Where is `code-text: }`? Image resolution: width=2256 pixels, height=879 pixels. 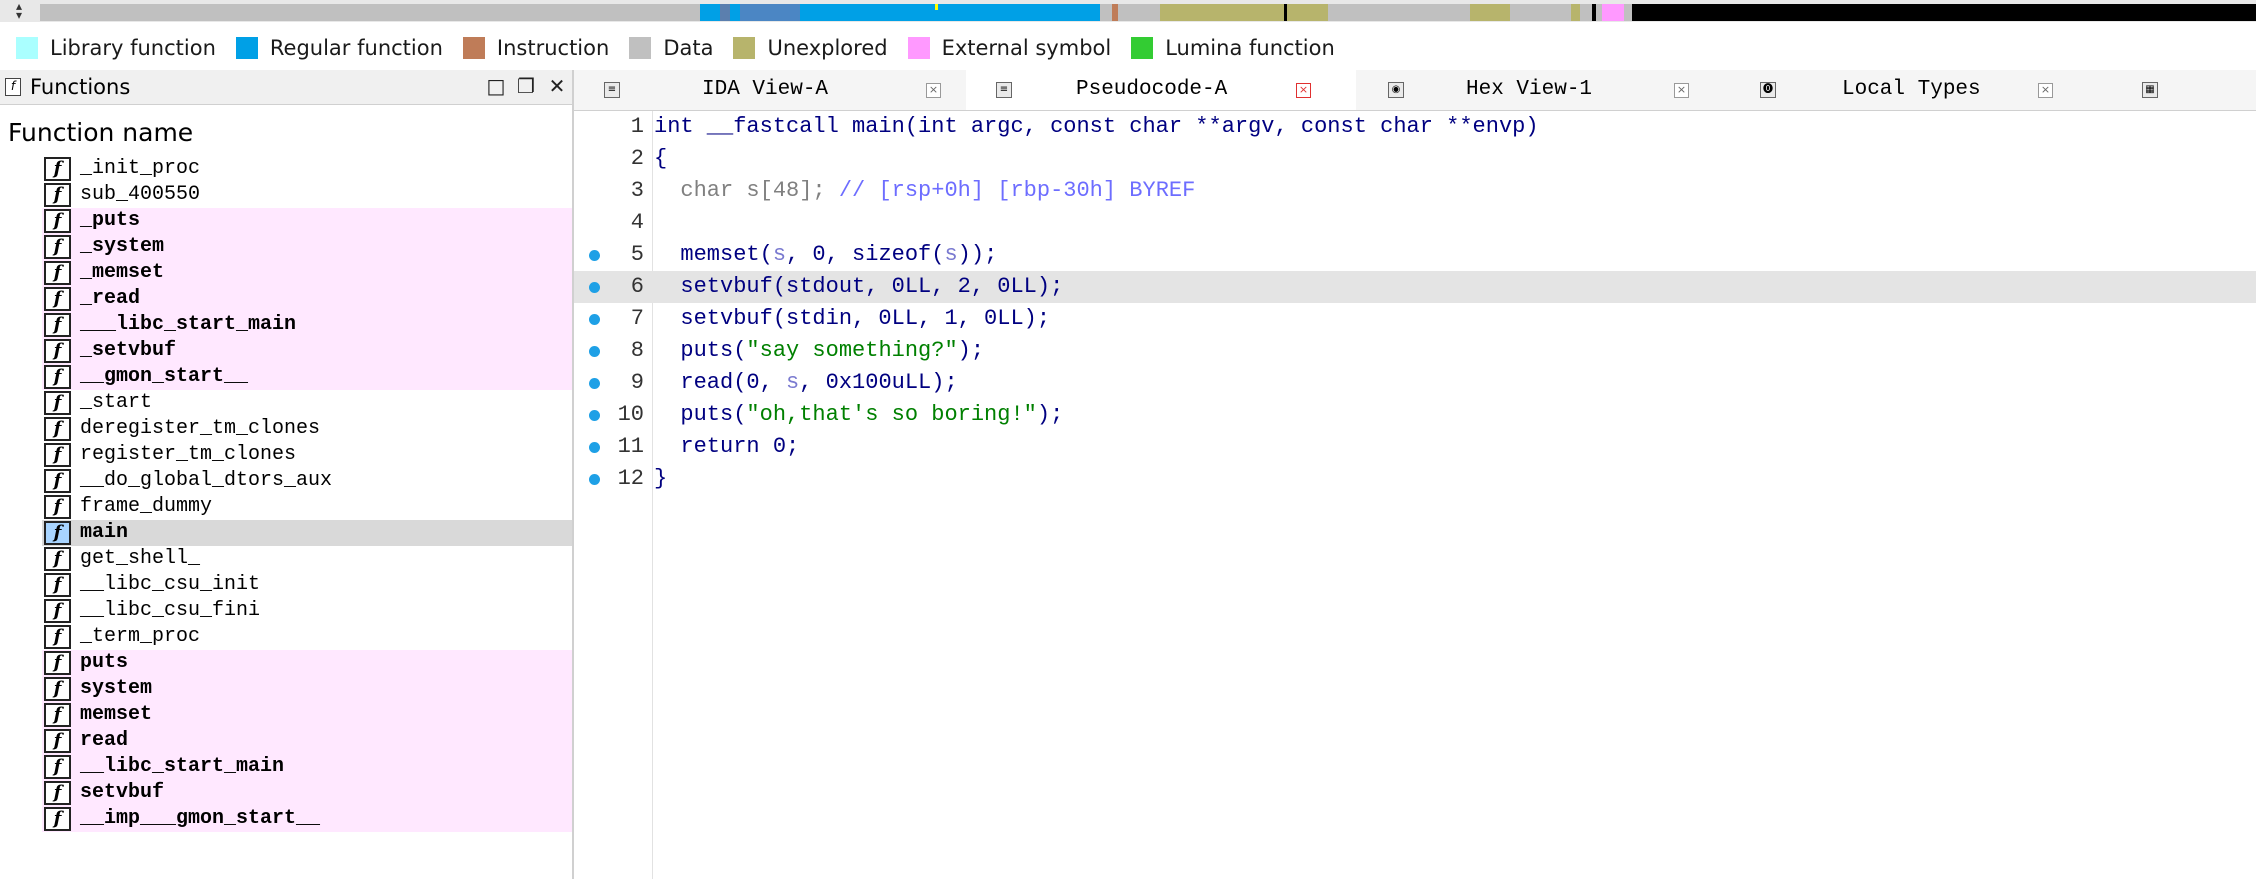
code-text: } is located at coordinates (660, 479).